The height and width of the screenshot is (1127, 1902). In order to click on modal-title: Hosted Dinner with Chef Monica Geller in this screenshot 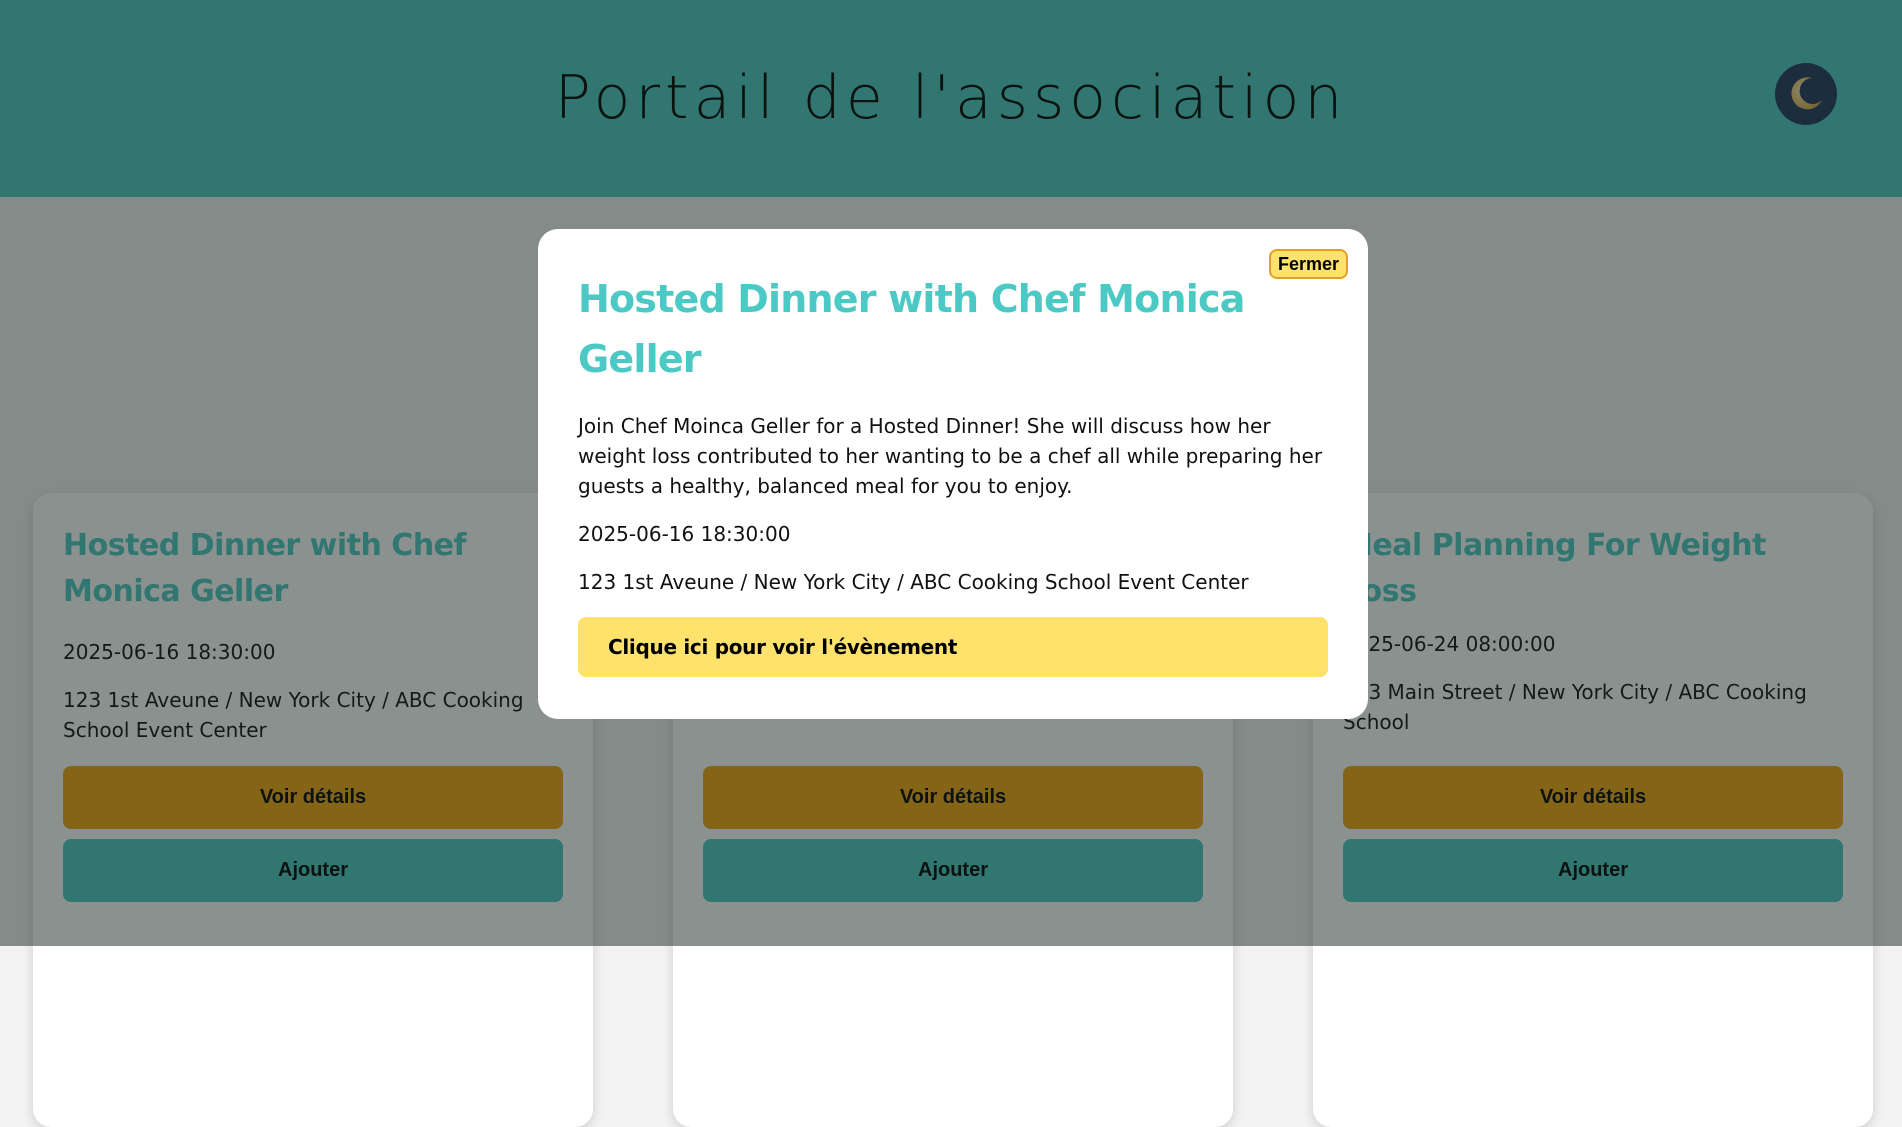, I will do `click(911, 329)`.